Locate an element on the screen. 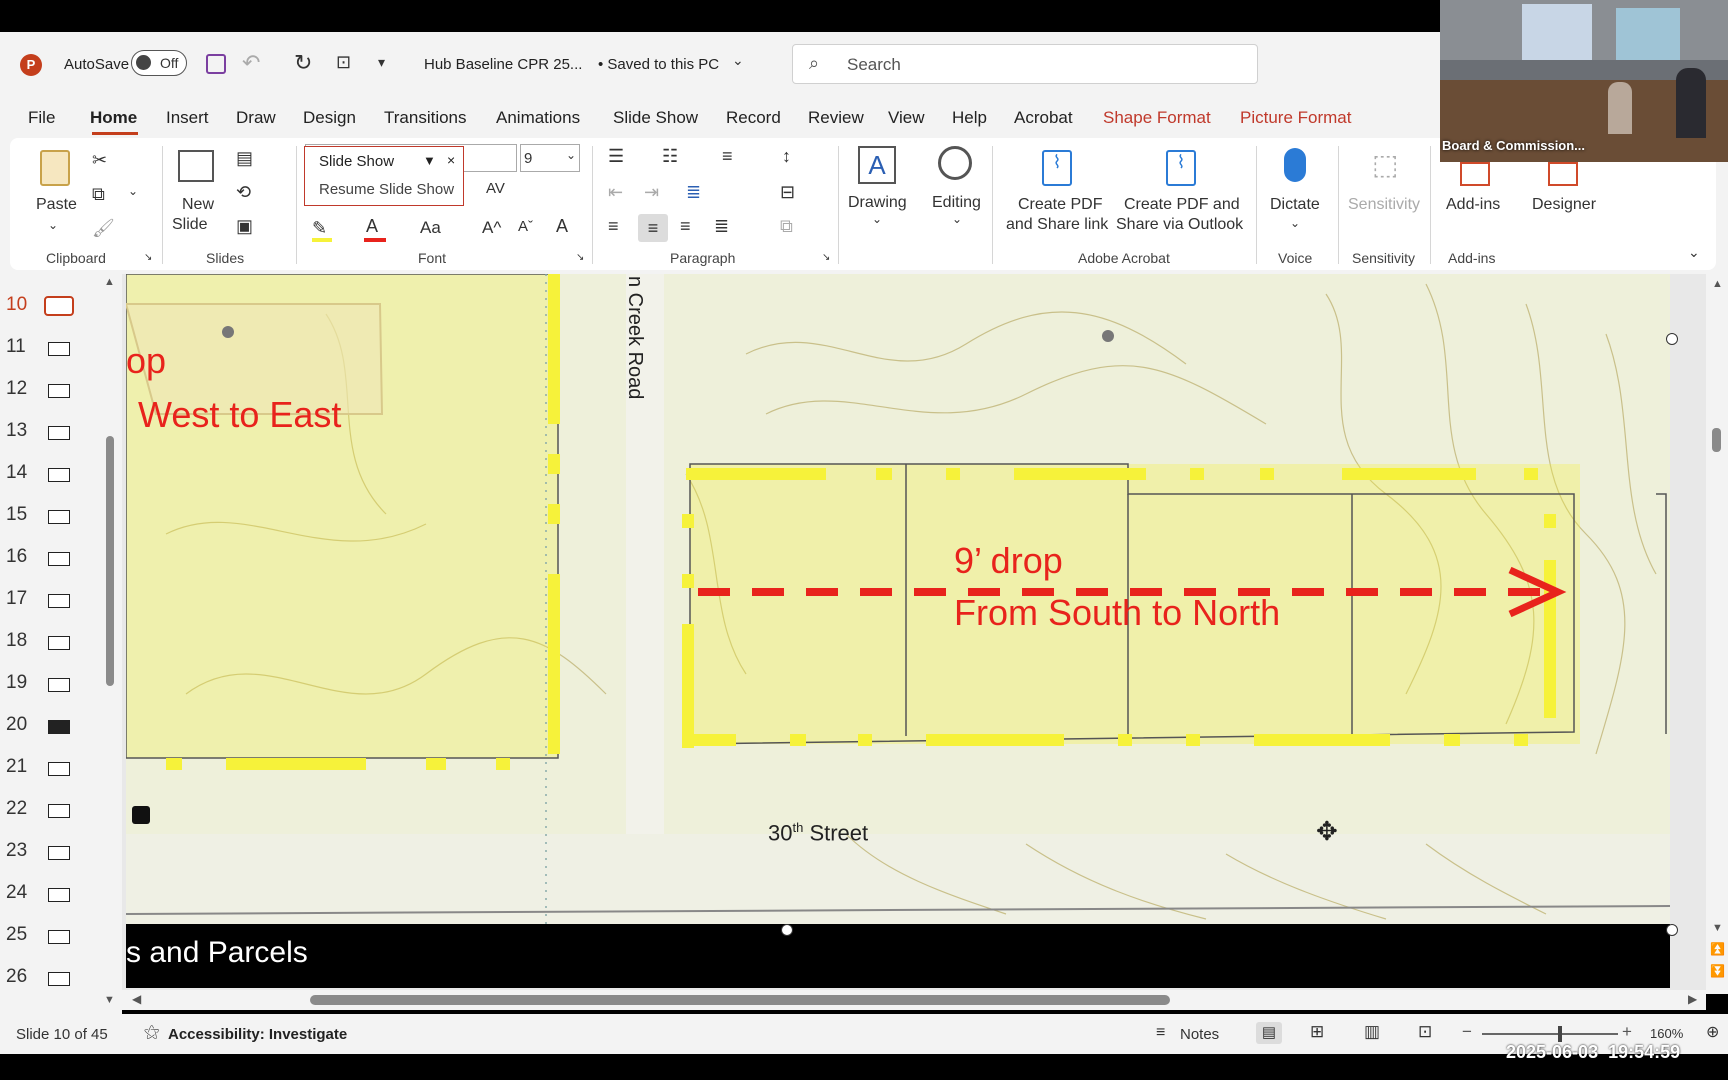 This screenshot has height=1080, width=1728. zoom-slider-thumb is located at coordinates (1560, 1034).